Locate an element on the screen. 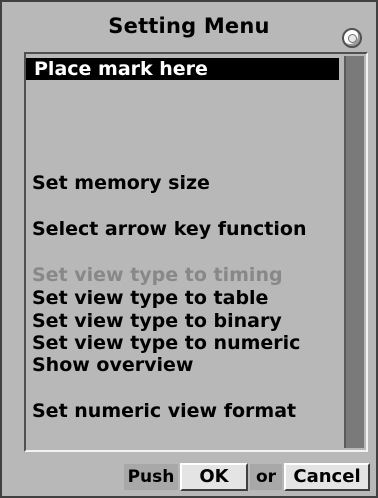 The image size is (378, 498). ok-button: OK is located at coordinates (214, 477).